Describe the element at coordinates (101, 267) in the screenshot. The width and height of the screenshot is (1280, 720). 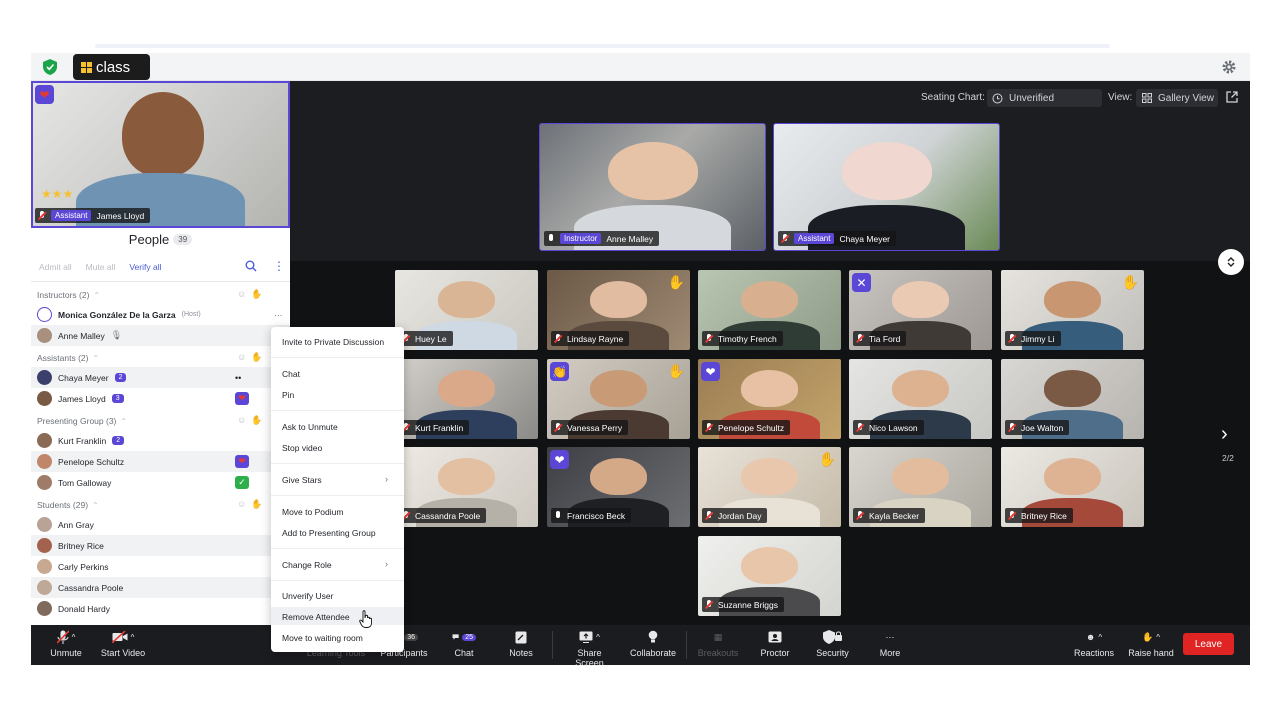
I see `mute-all-button: Mute all` at that location.